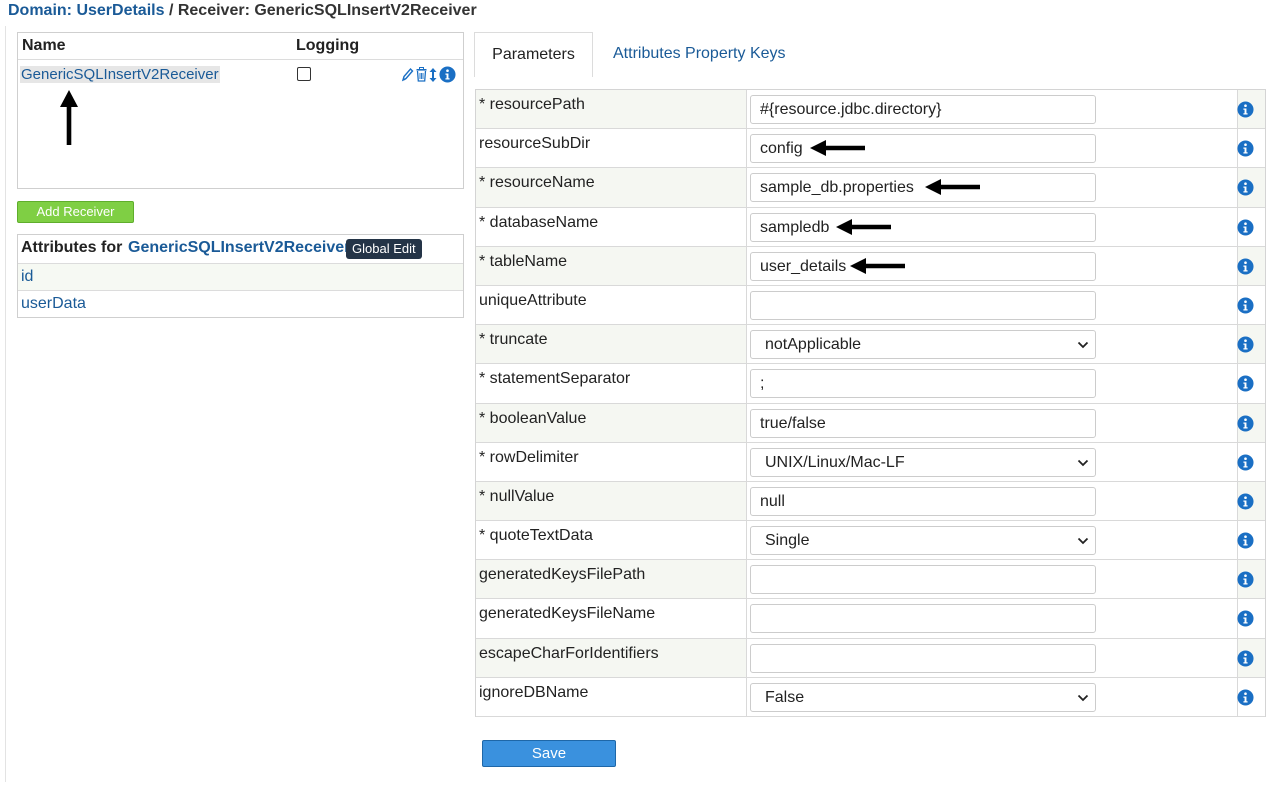 Image resolution: width=1284 pixels, height=787 pixels. I want to click on attributes-receiver-link: GenericSQLInsertV2Receiver, so click(239, 248).